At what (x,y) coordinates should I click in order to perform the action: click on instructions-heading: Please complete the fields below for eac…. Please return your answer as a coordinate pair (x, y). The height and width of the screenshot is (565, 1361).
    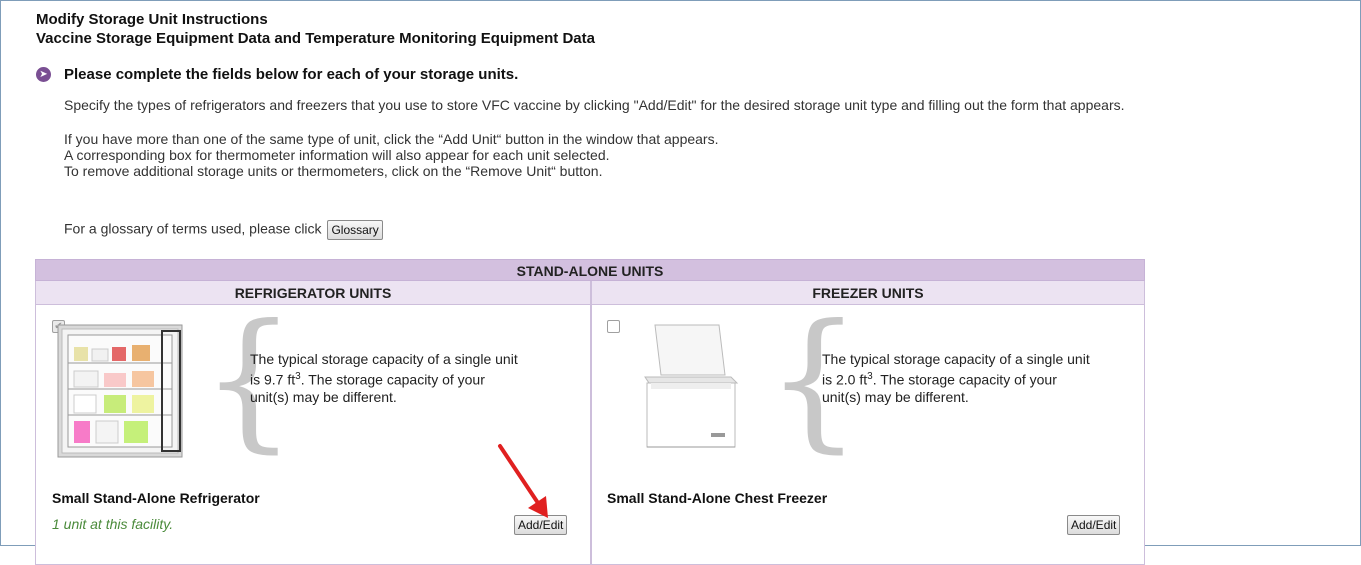
    Looking at the image, I should click on (291, 74).